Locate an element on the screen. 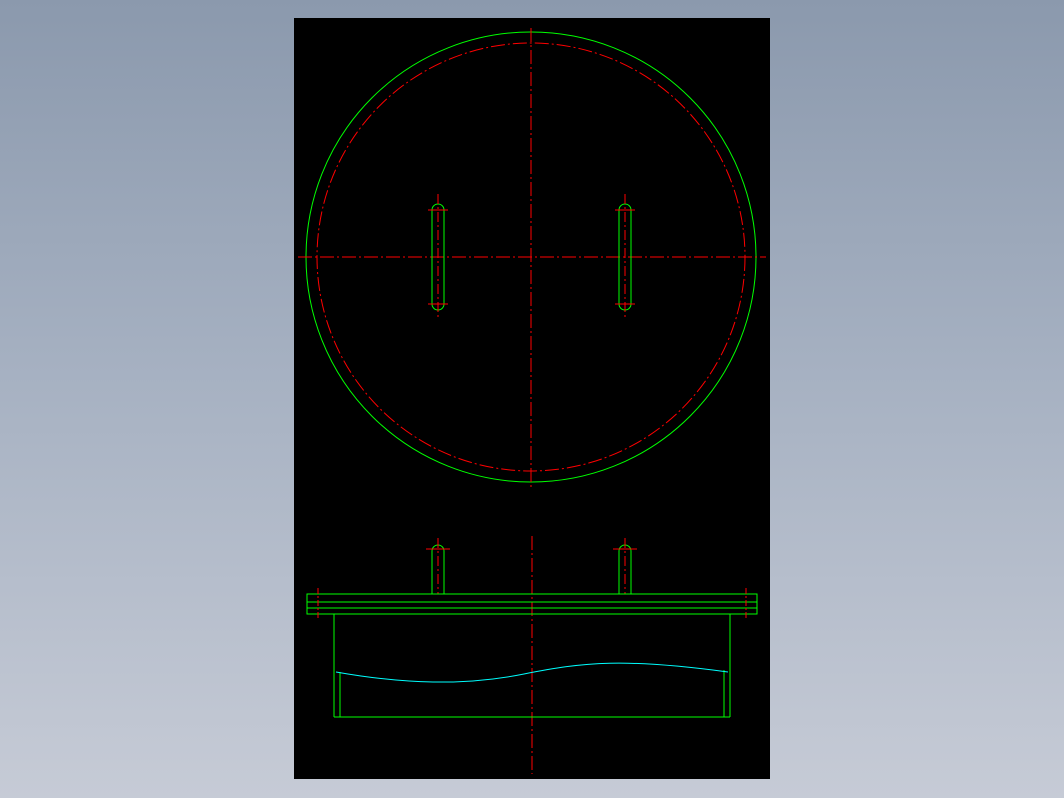 The image size is (1064, 798). handle-right is located at coordinates (625, 566).